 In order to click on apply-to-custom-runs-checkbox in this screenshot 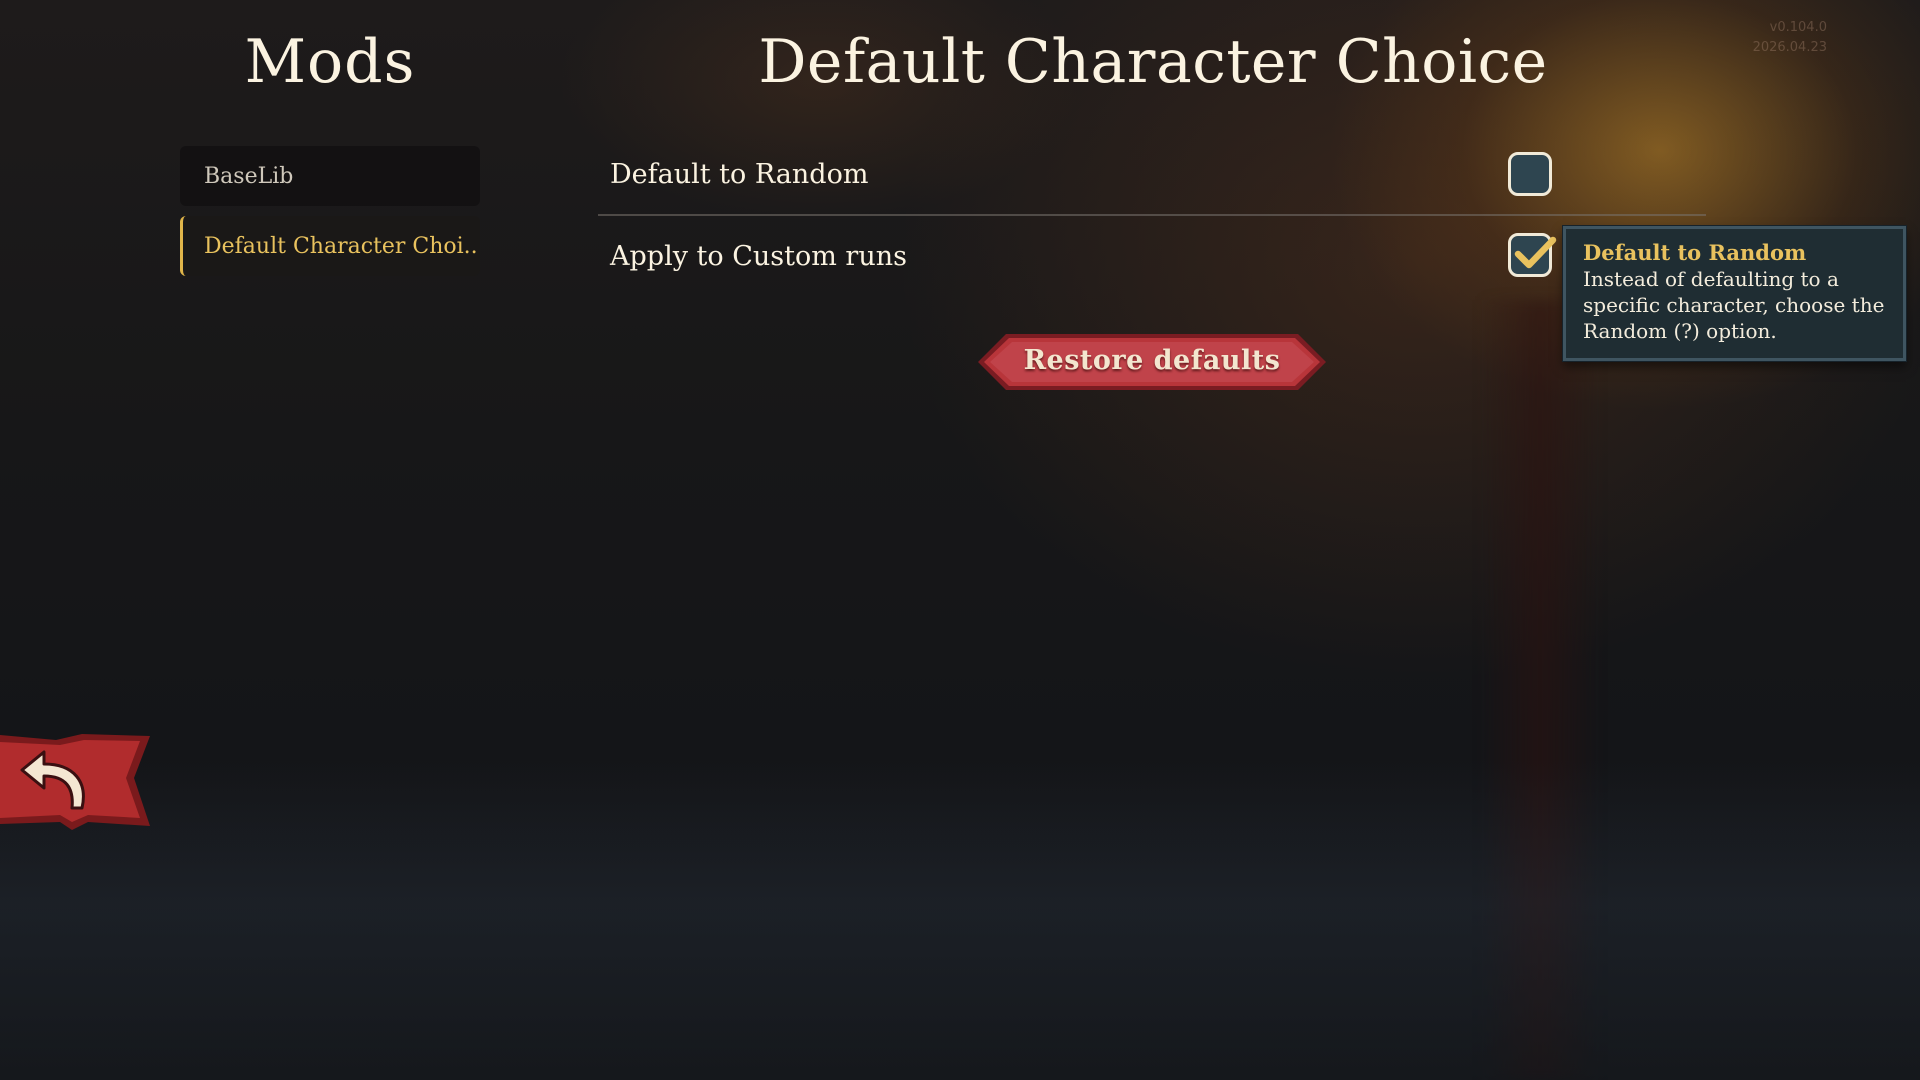, I will do `click(1532, 255)`.